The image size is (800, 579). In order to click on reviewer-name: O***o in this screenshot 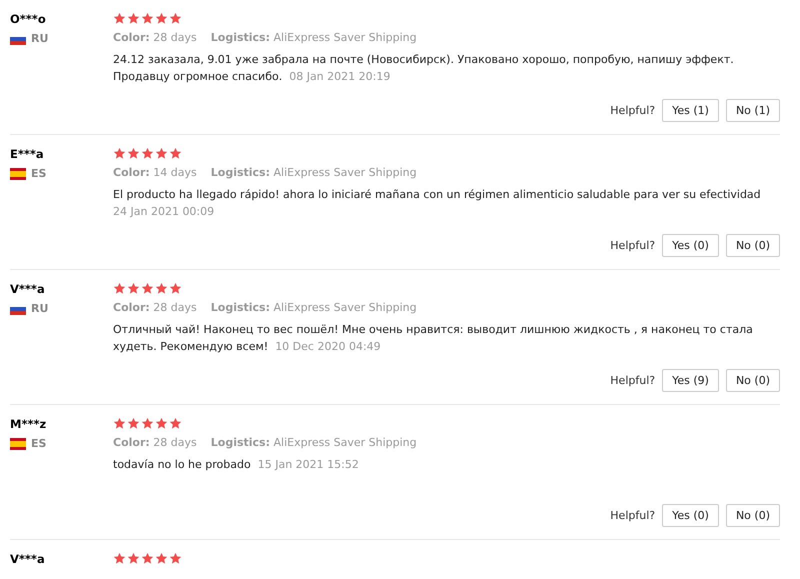, I will do `click(28, 19)`.